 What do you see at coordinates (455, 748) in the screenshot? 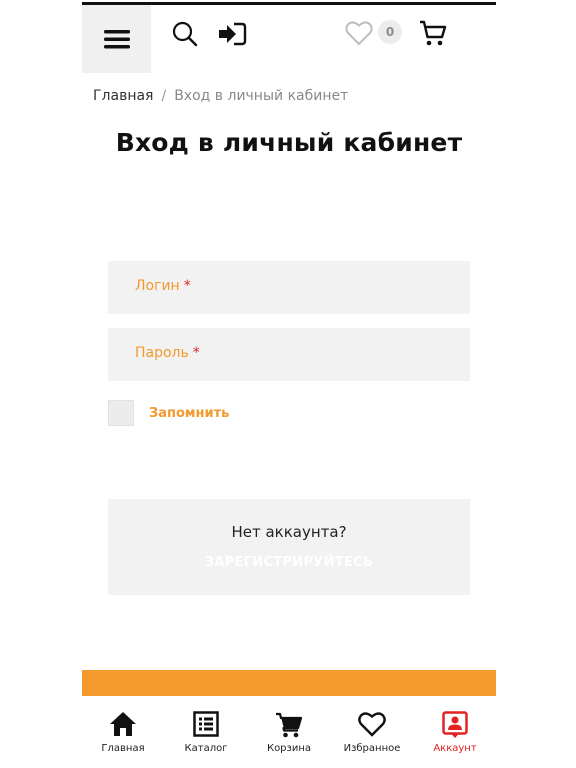
I see `nav-label-account: Аккаунт` at bounding box center [455, 748].